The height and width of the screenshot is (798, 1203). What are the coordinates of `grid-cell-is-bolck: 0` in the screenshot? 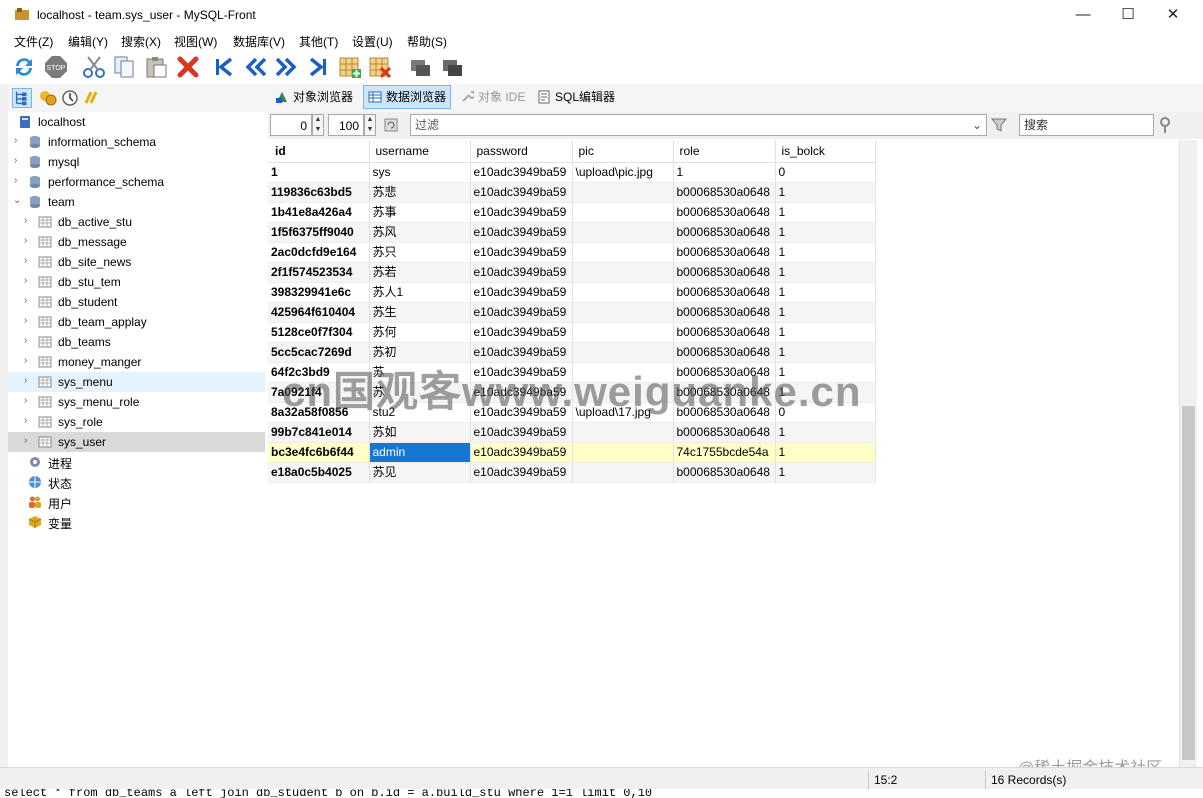 It's located at (825, 172).